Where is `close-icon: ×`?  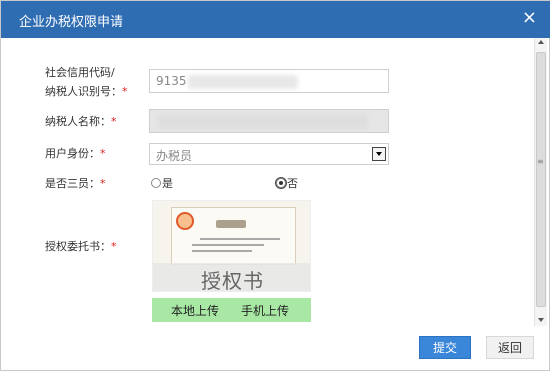
close-icon: × is located at coordinates (529, 18).